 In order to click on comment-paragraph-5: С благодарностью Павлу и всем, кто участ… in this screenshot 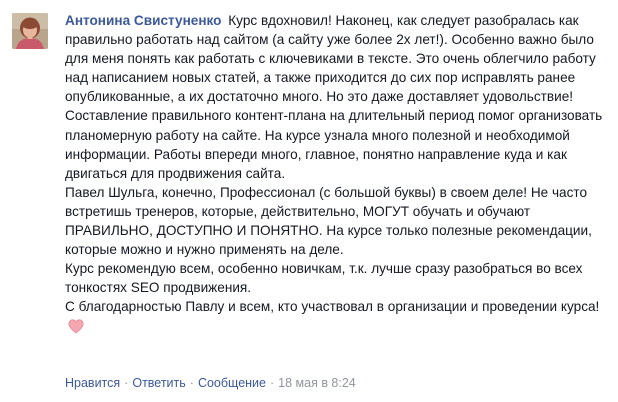, I will do `click(337, 317)`.